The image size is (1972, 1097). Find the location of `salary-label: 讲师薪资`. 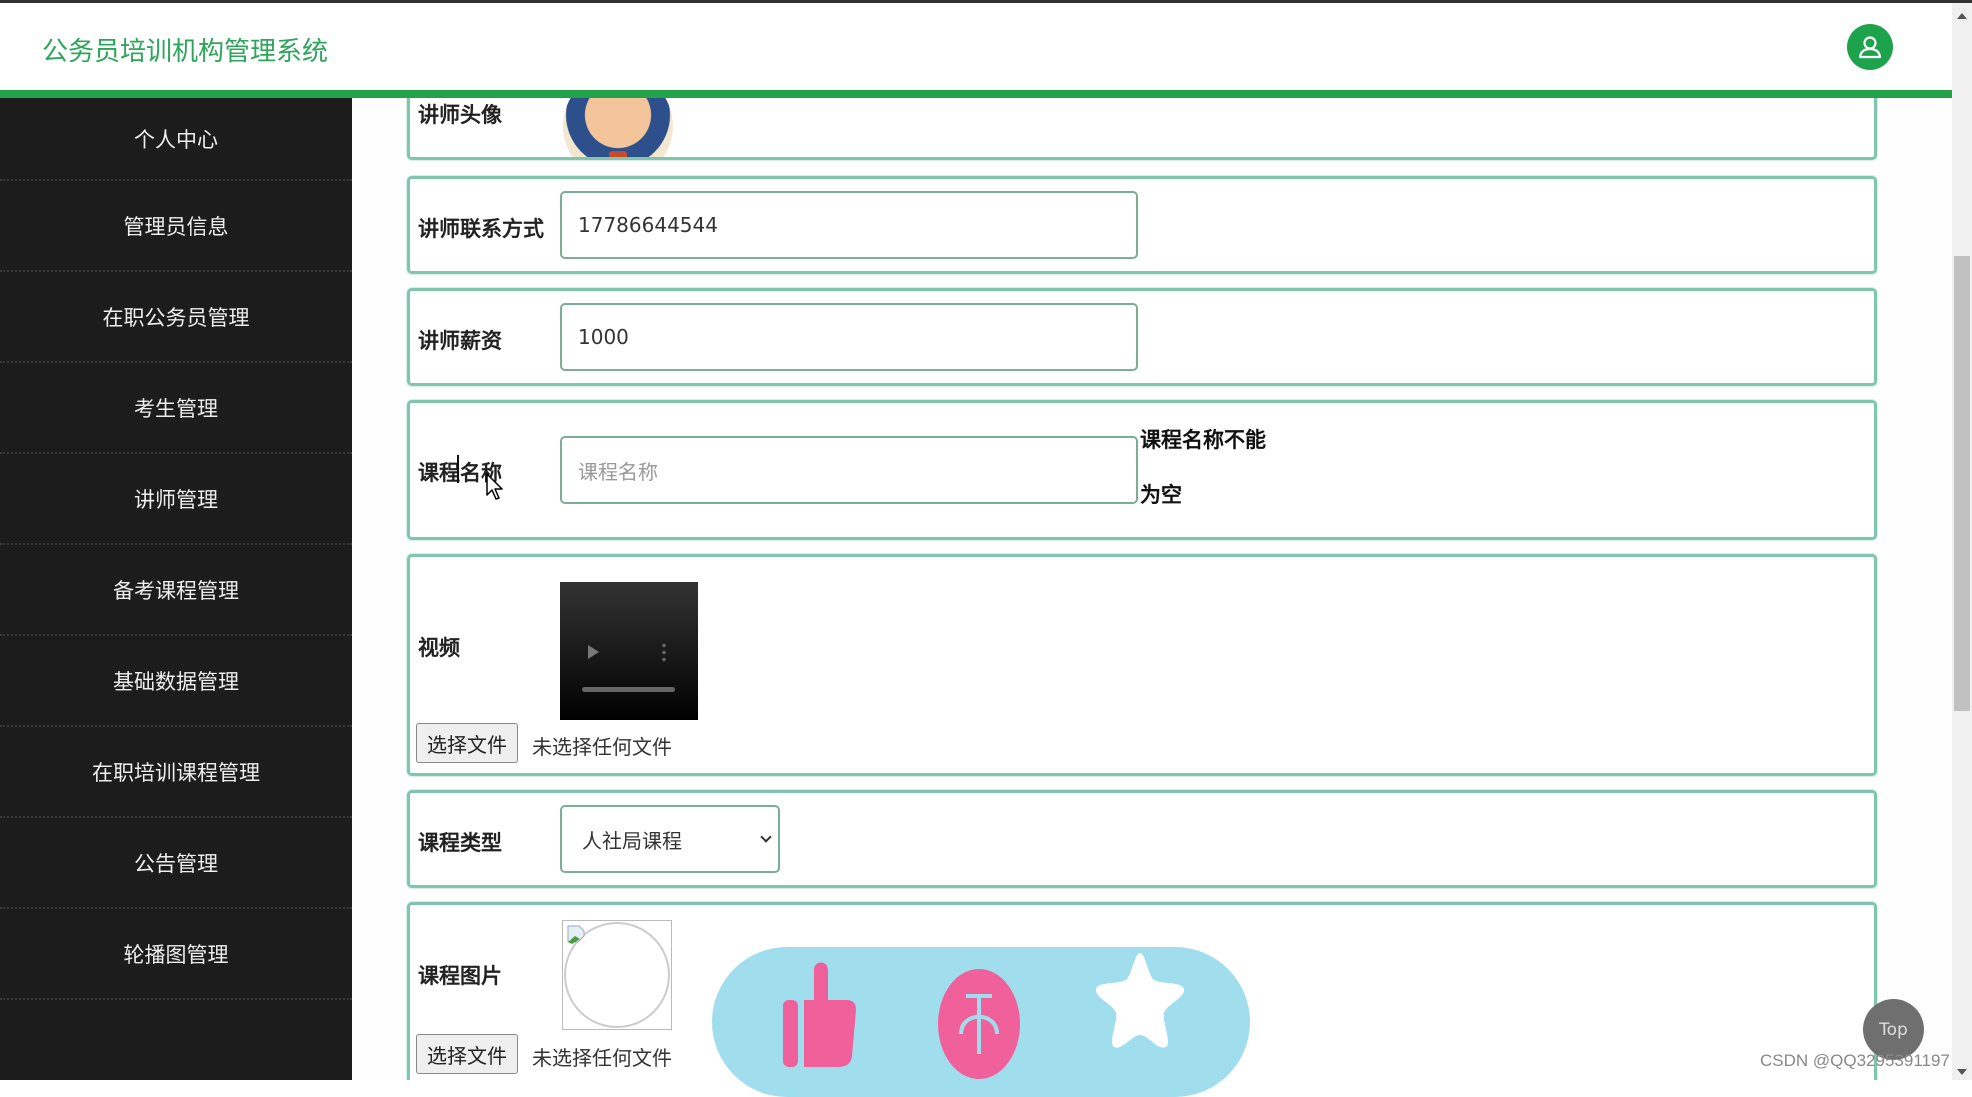

salary-label: 讲师薪资 is located at coordinates (460, 341).